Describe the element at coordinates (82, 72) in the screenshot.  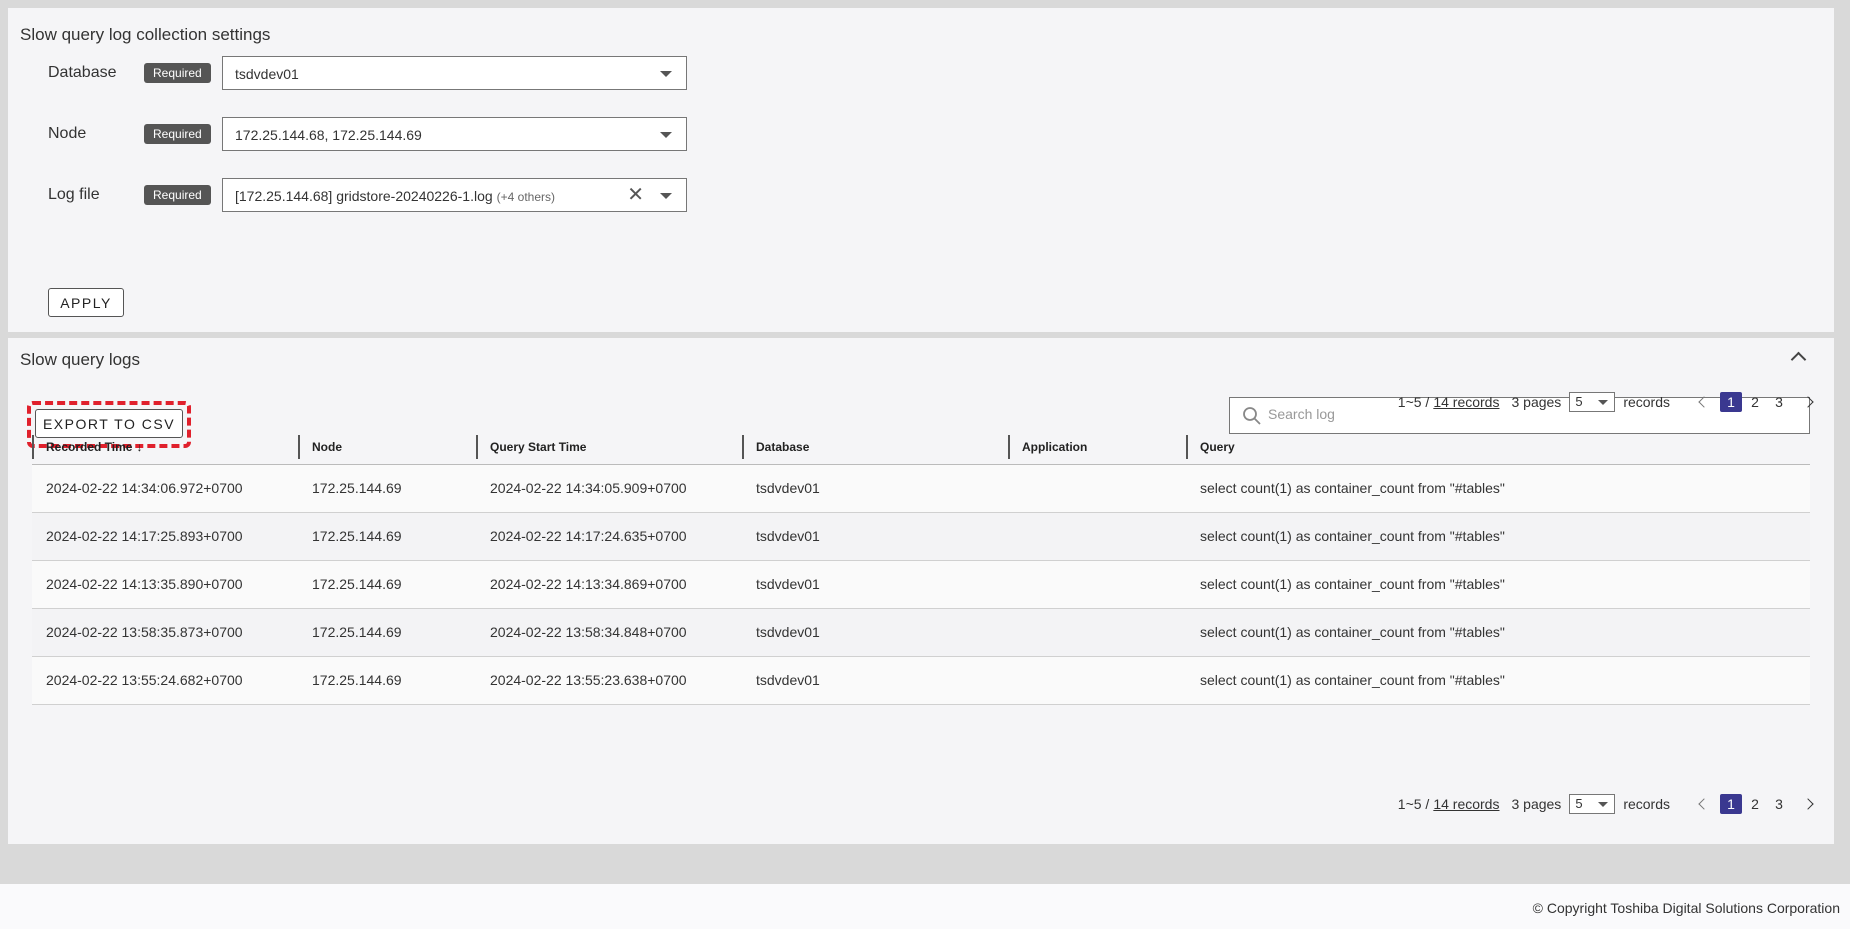
I see `database-label: Database` at that location.